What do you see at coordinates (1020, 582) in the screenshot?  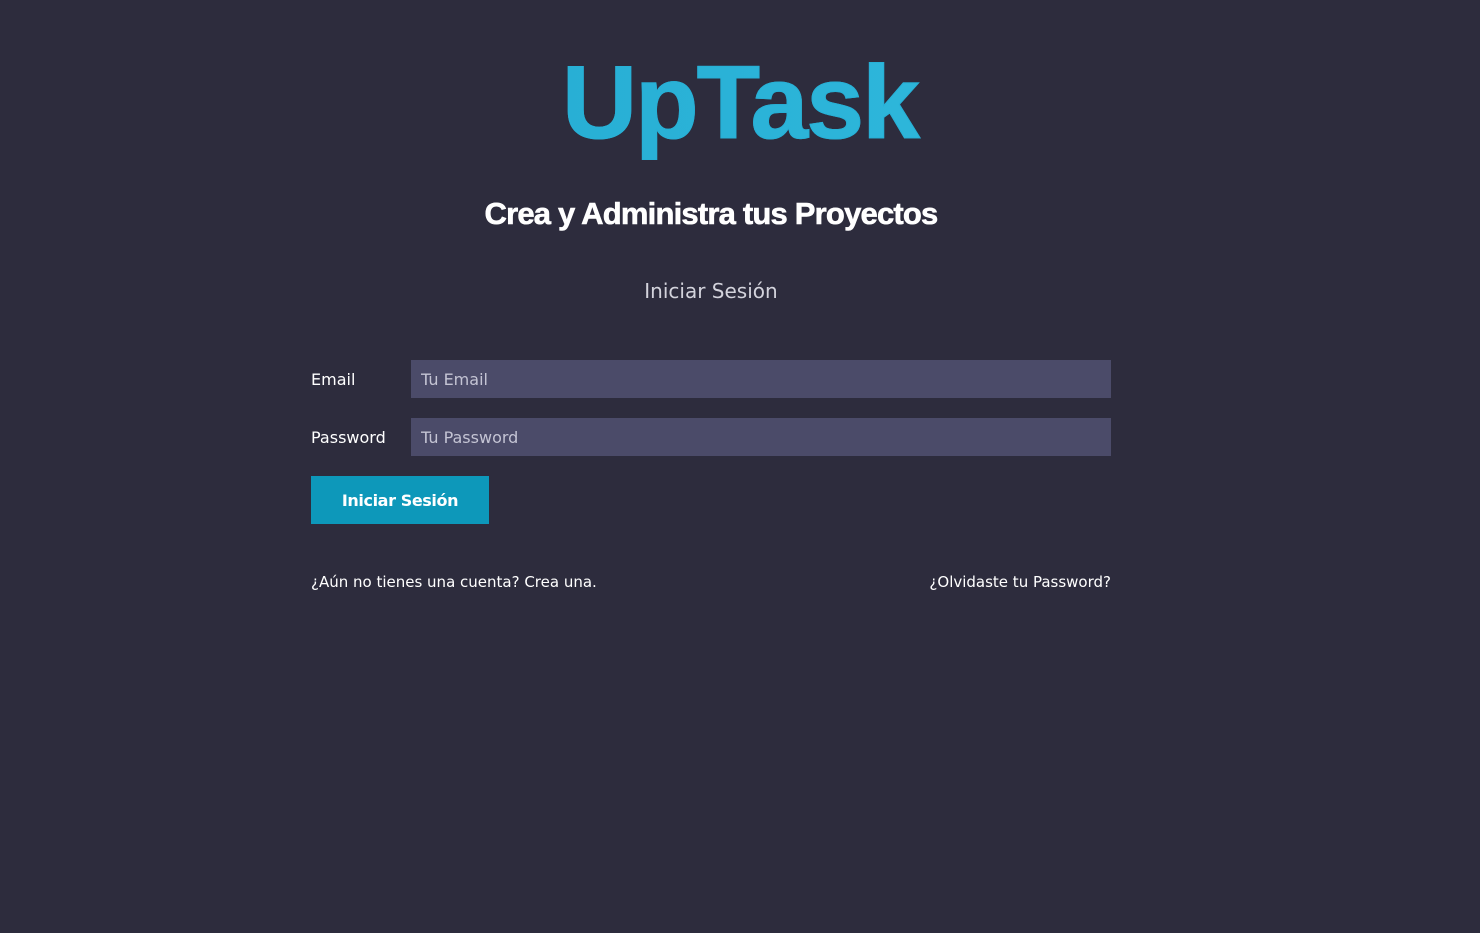 I see `forgot-password-link: ¿Olvidaste tu Password?` at bounding box center [1020, 582].